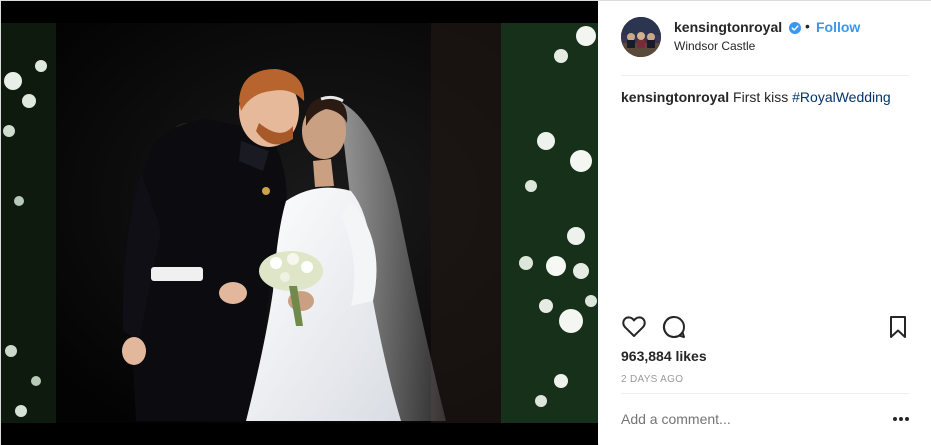 This screenshot has width=931, height=445. Describe the element at coordinates (838, 27) in the screenshot. I see `follow-button: Follow` at that location.